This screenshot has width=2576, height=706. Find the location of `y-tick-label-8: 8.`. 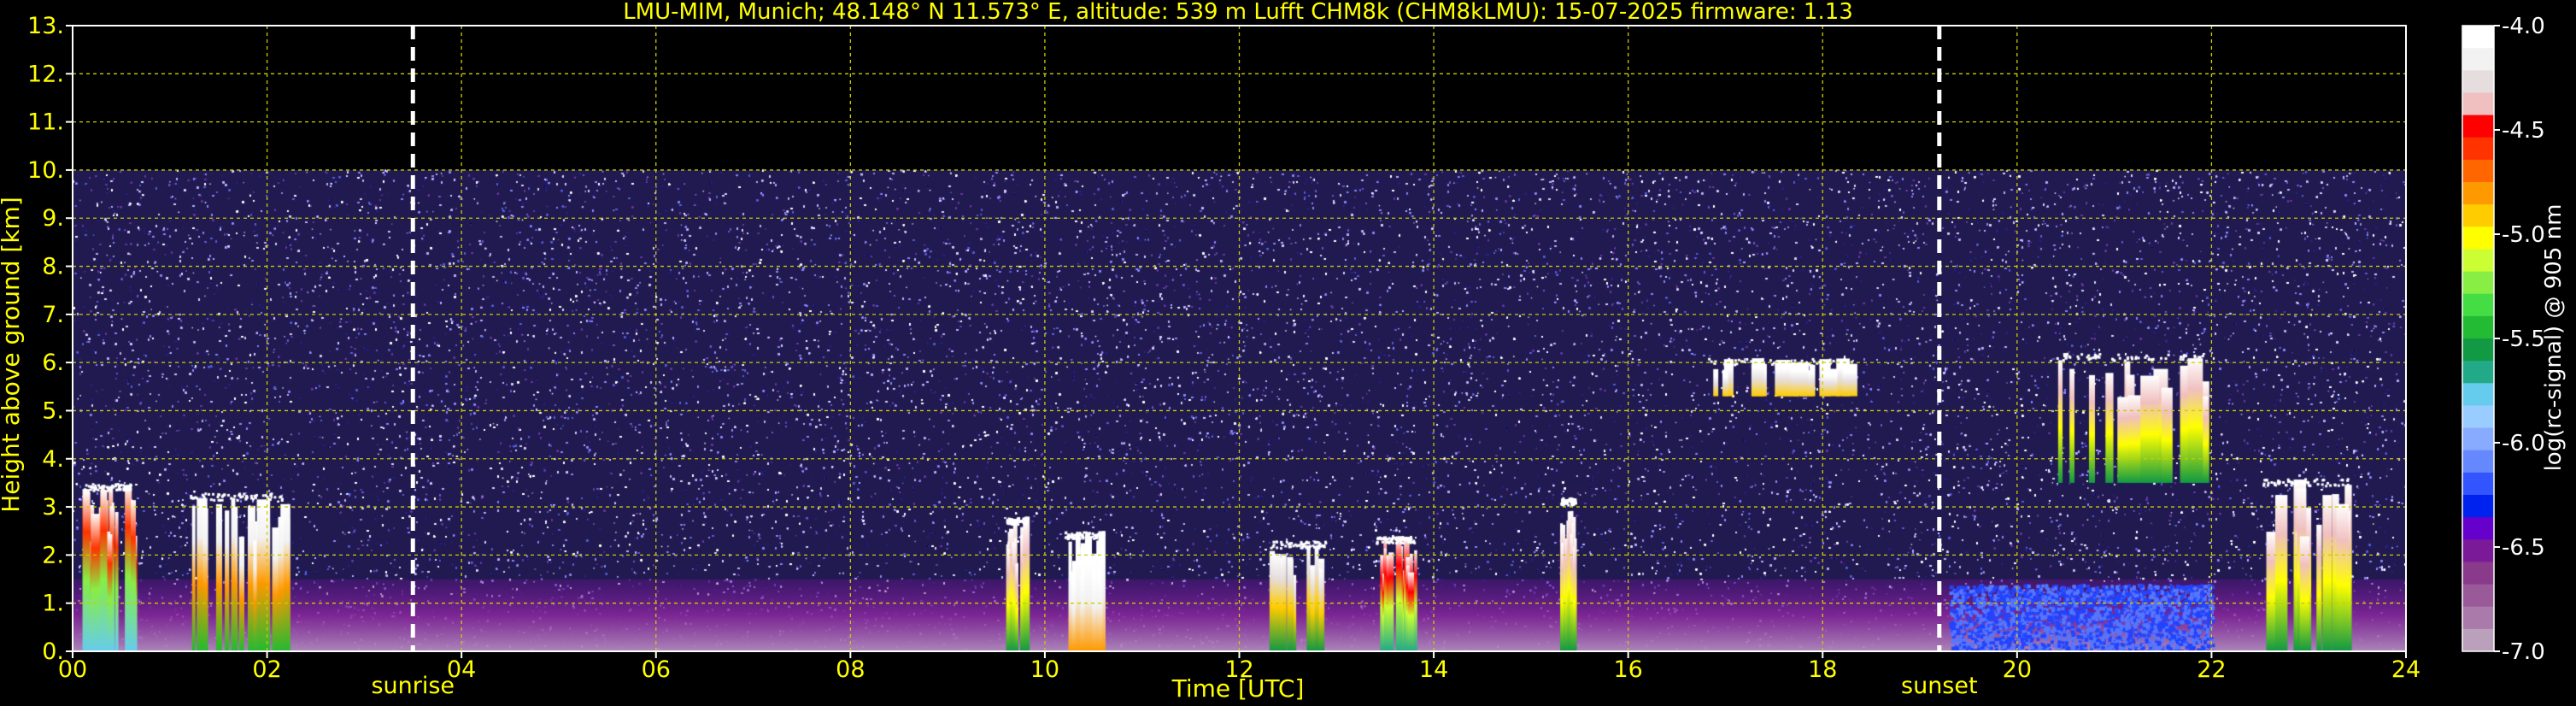

y-tick-label-8: 8. is located at coordinates (53, 267).